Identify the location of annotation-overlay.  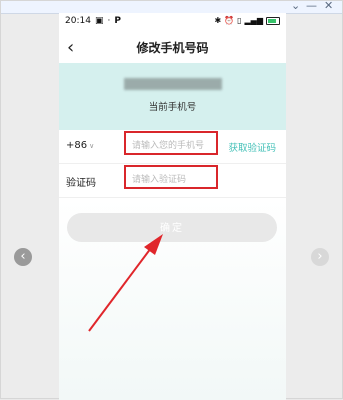
(125, 283).